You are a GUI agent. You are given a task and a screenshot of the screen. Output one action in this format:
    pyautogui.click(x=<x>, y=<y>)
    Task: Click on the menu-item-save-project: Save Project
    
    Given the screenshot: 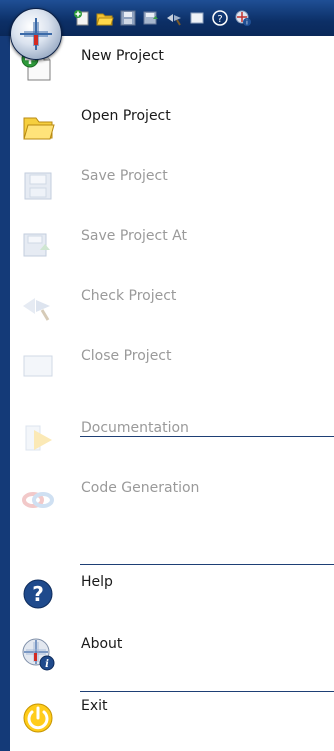 What is the action you would take?
    pyautogui.click(x=172, y=186)
    